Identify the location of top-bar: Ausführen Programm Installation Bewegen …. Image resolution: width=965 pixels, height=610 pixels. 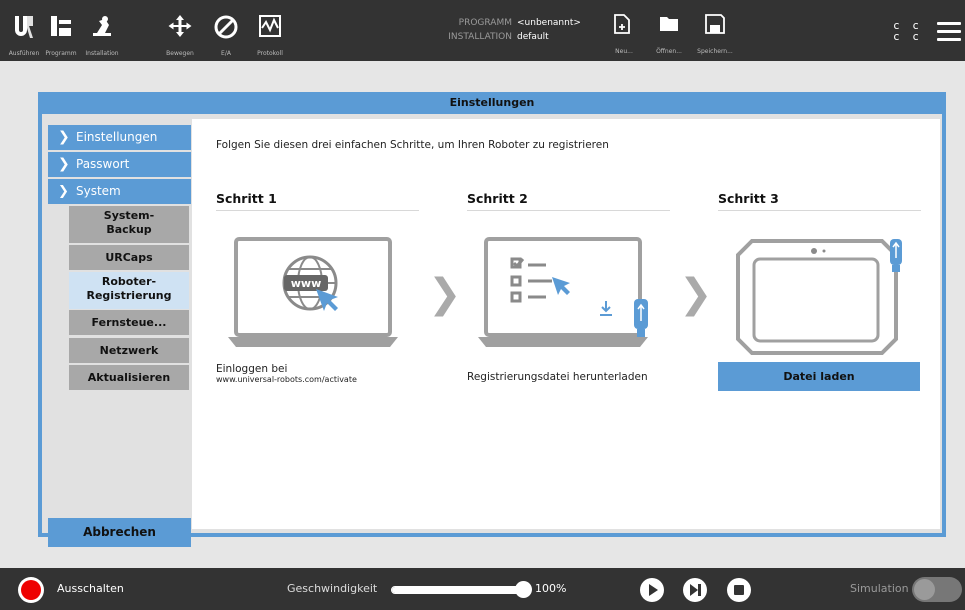
(482, 30).